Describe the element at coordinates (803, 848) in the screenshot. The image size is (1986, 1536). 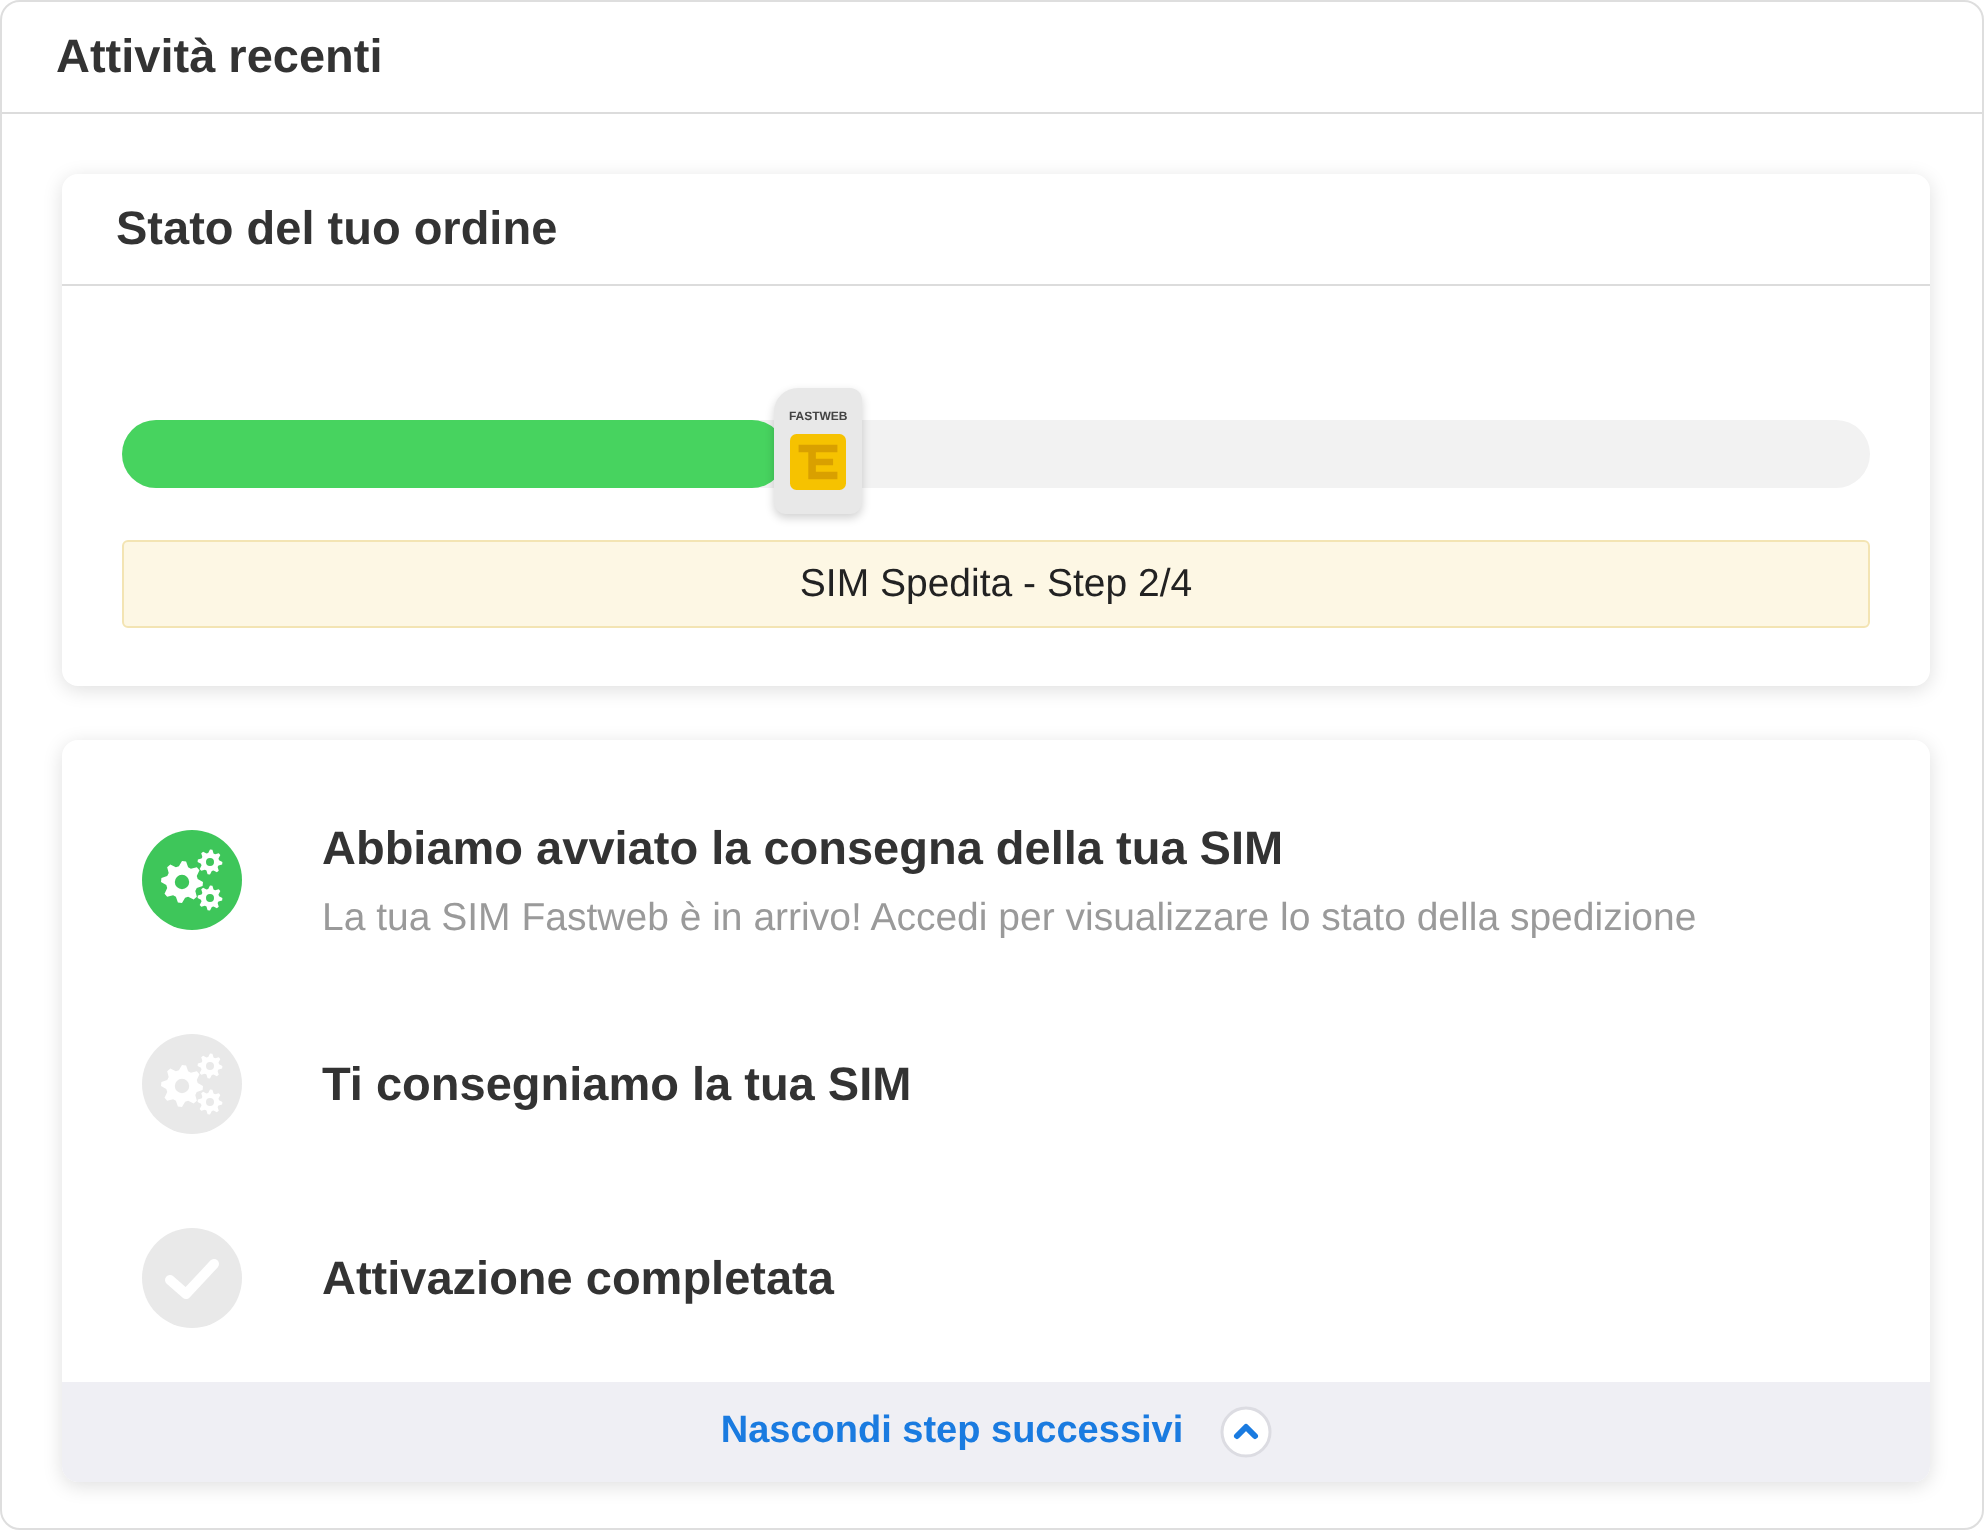
I see `step-title: Abbiamo avviato la consegna della tua SIM` at that location.